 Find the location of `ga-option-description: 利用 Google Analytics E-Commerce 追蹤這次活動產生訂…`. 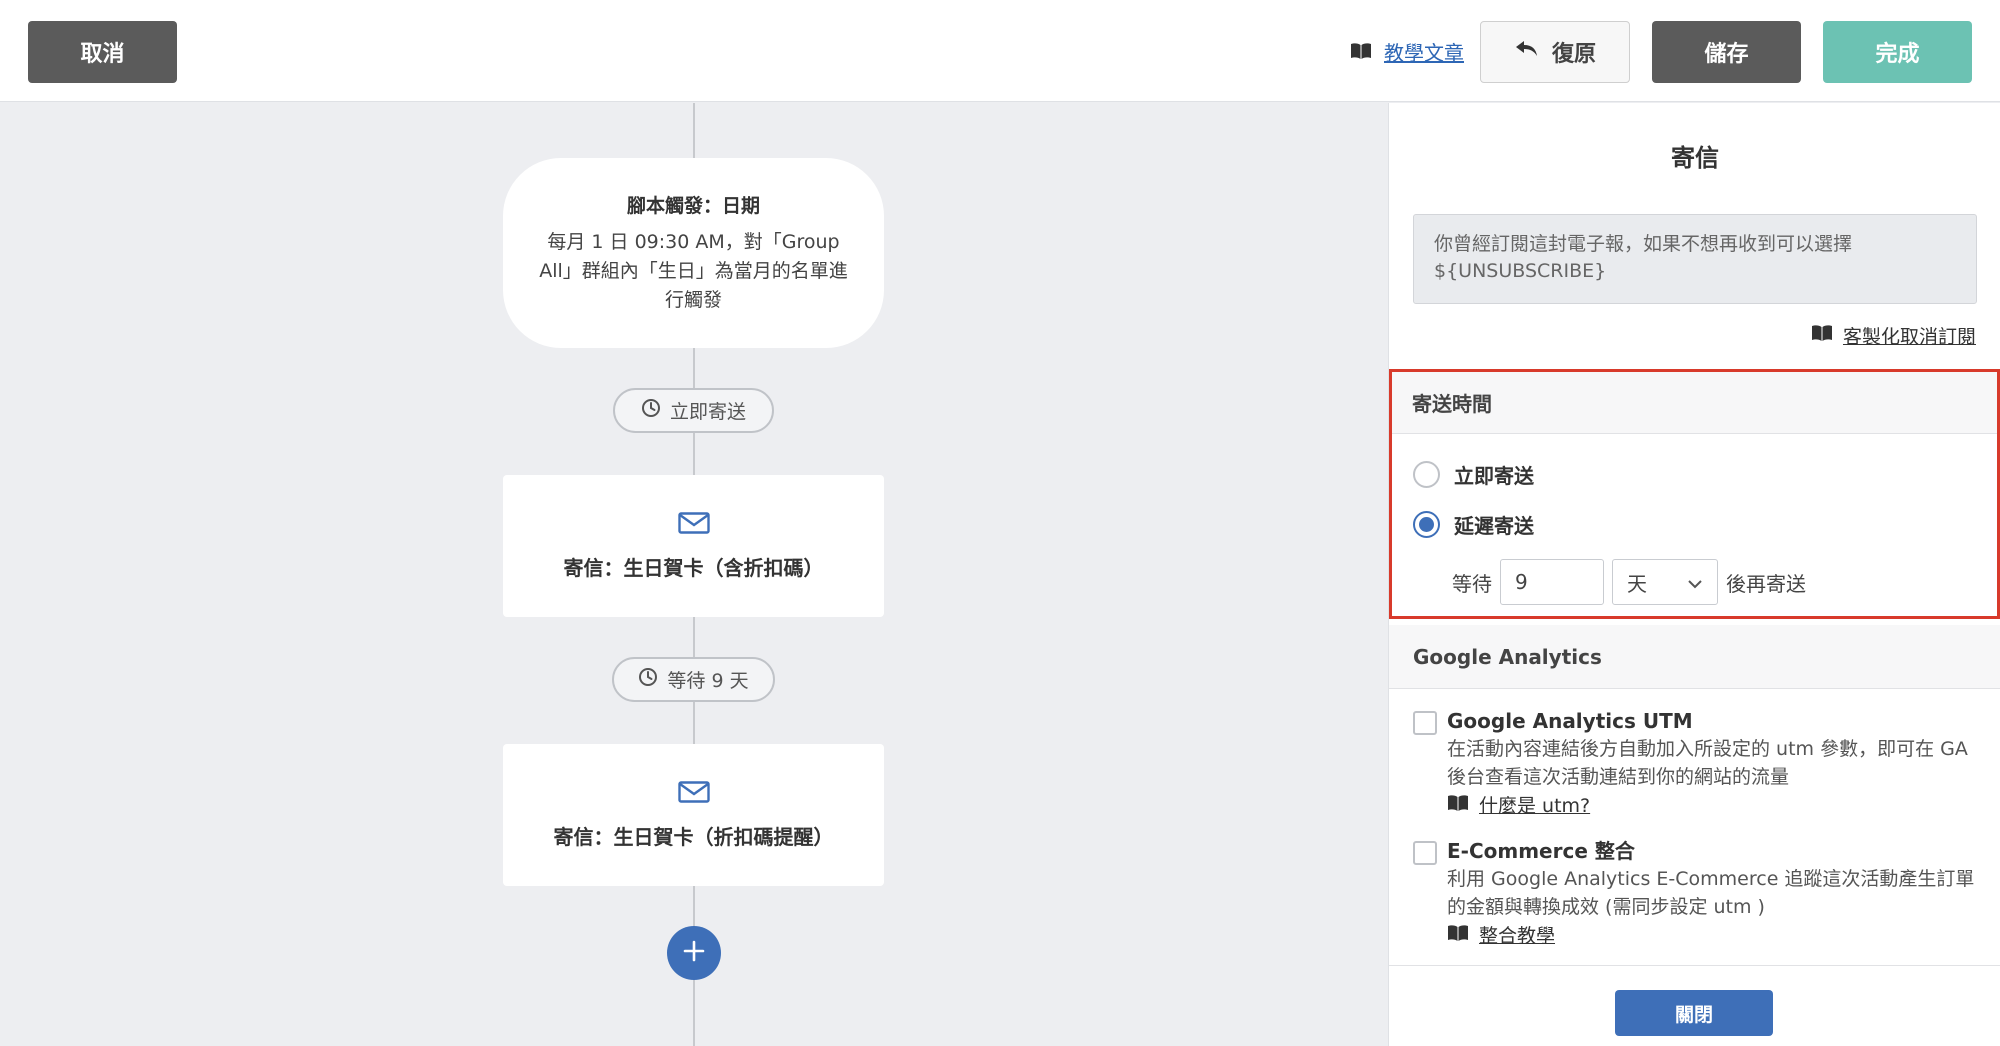

ga-option-description: 利用 Google Analytics E-Commerce 追蹤這次活動產生訂… is located at coordinates (1711, 893).